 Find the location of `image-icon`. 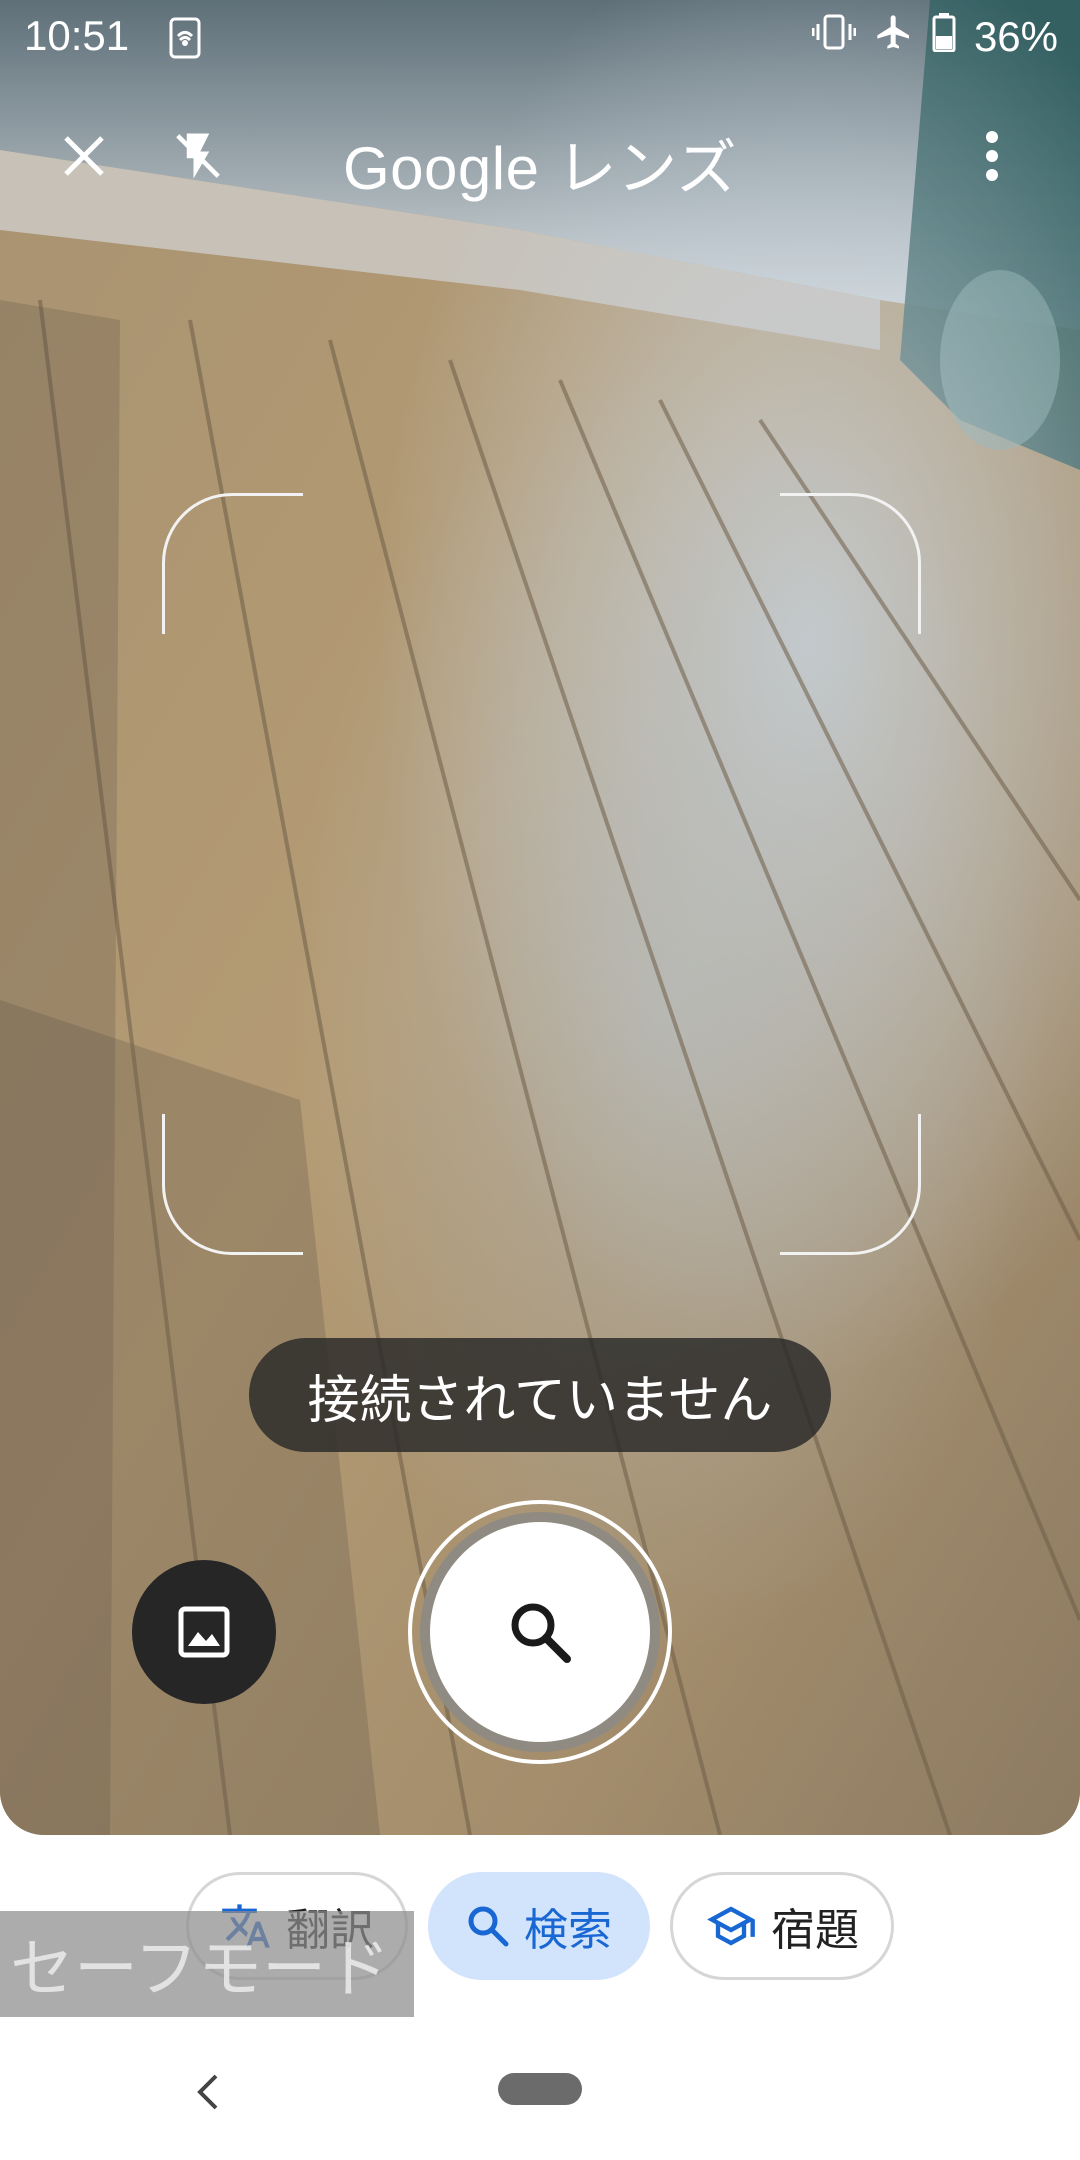

image-icon is located at coordinates (204, 1632).